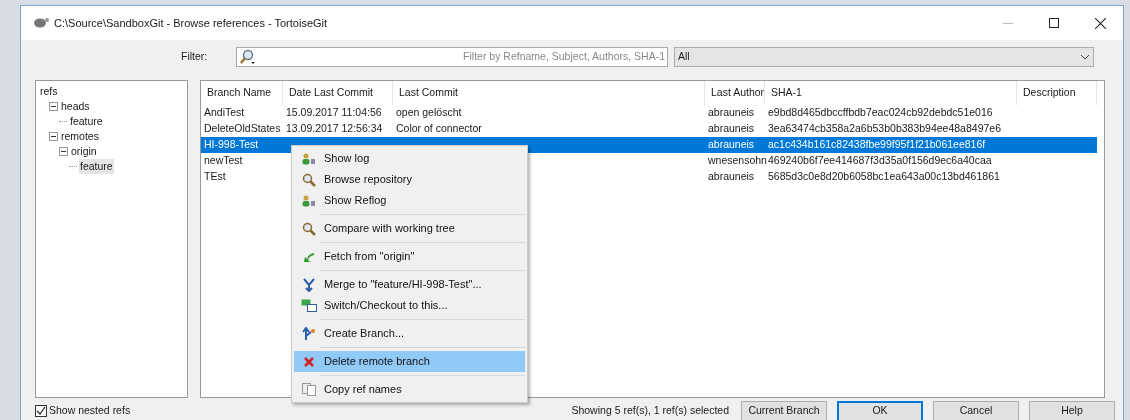 This screenshot has width=1130, height=420. I want to click on window-title: C:\Source\SandboxGit - Browse references - TortoiseGit, so click(191, 23).